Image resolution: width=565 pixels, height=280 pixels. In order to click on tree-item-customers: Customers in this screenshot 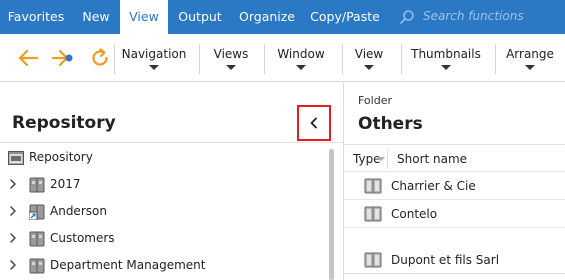, I will do `click(164, 238)`.